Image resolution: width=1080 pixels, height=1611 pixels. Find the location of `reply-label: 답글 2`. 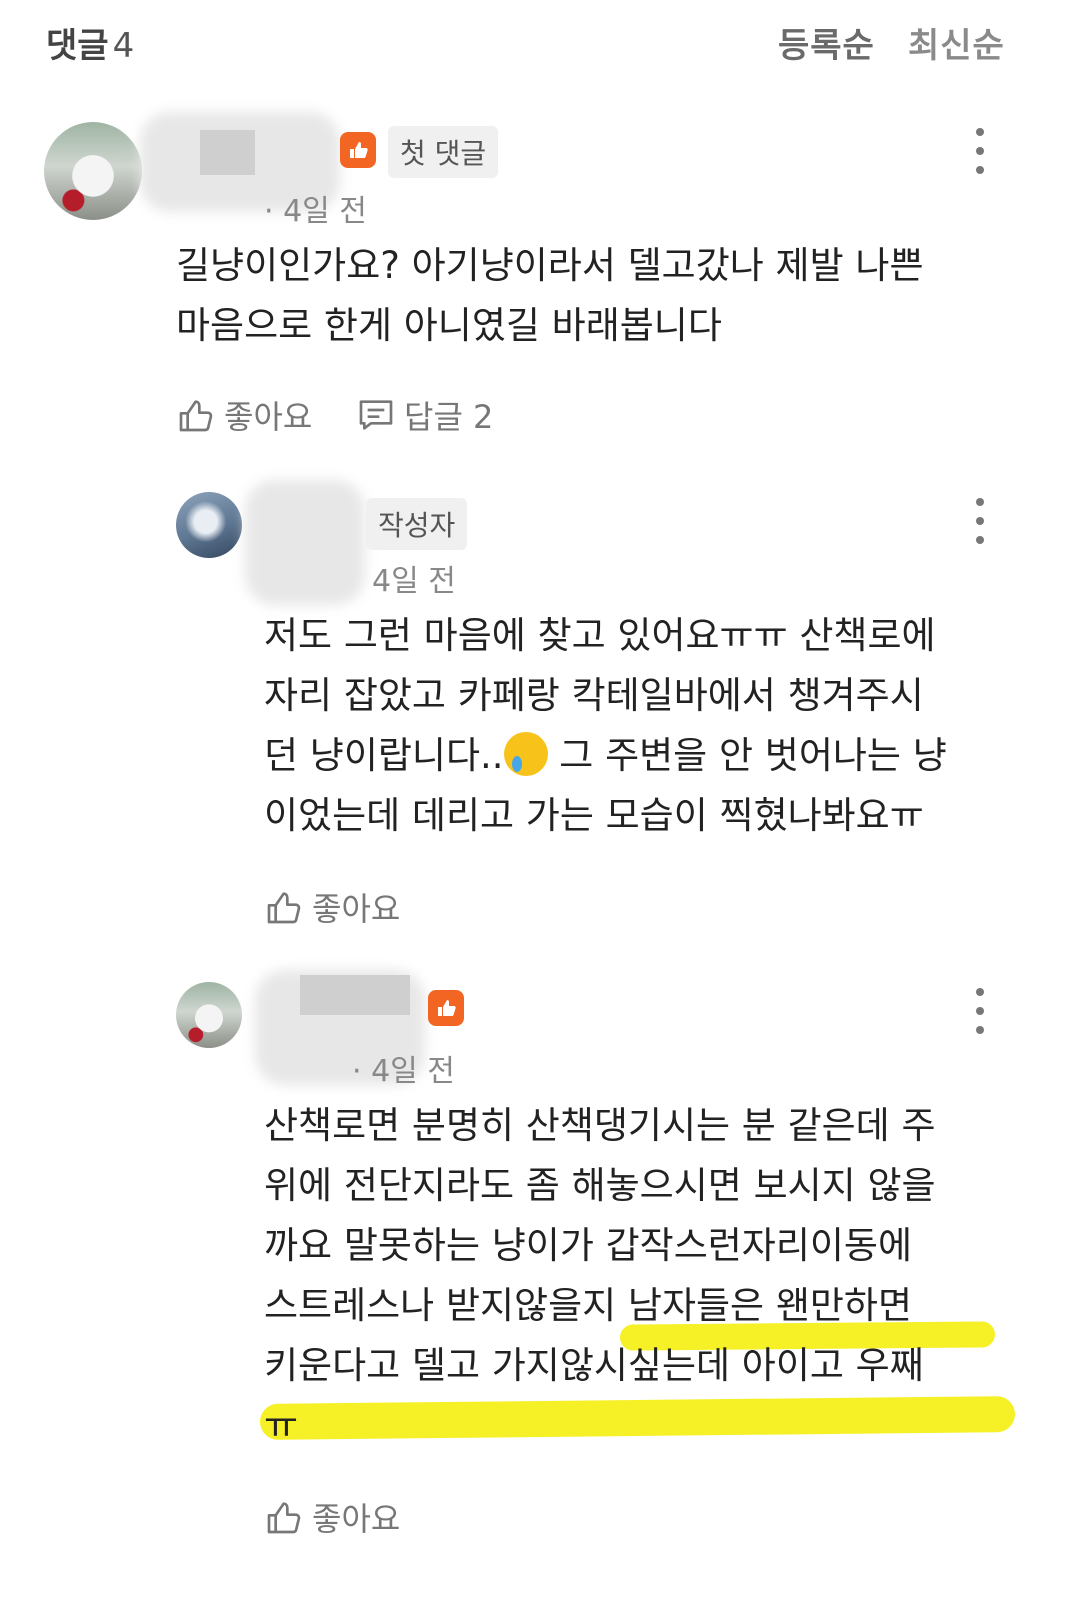

reply-label: 답글 2 is located at coordinates (449, 417).